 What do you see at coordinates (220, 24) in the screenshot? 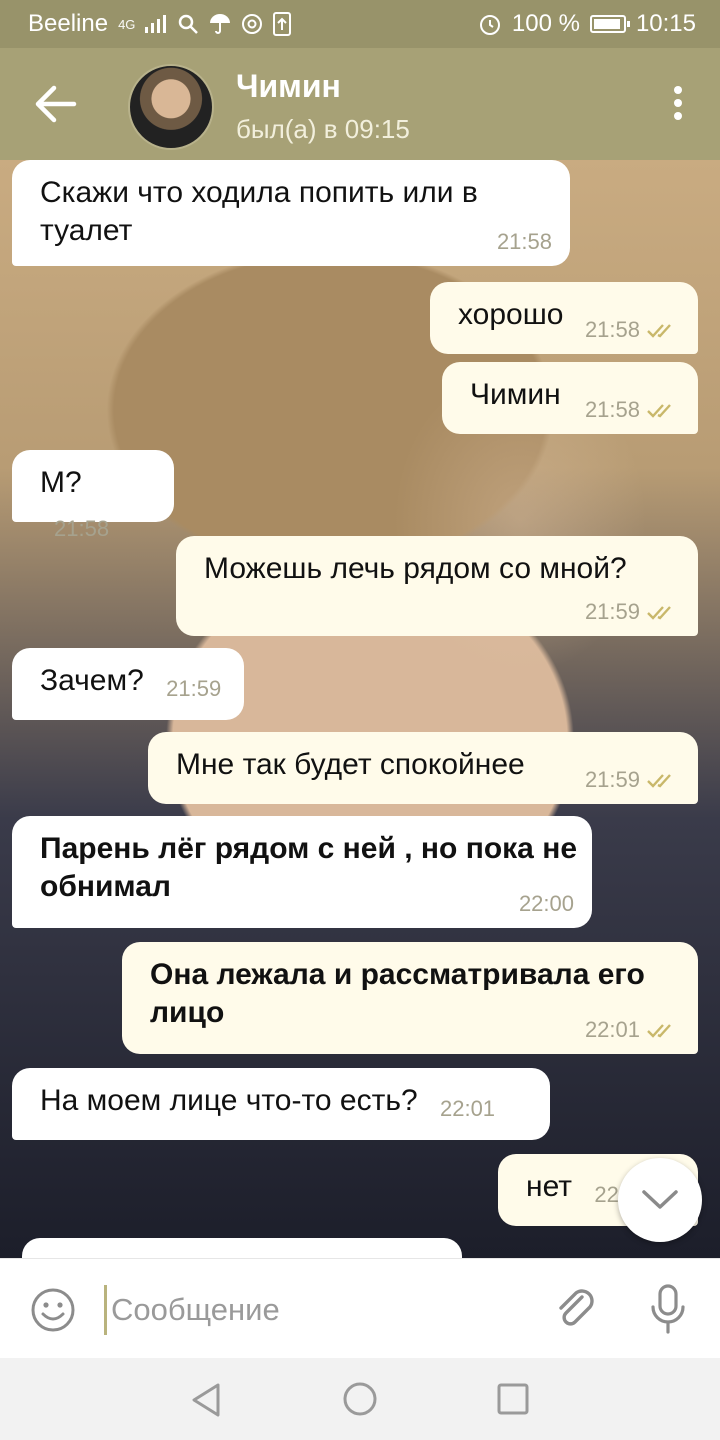
I see `umbrella-icon` at bounding box center [220, 24].